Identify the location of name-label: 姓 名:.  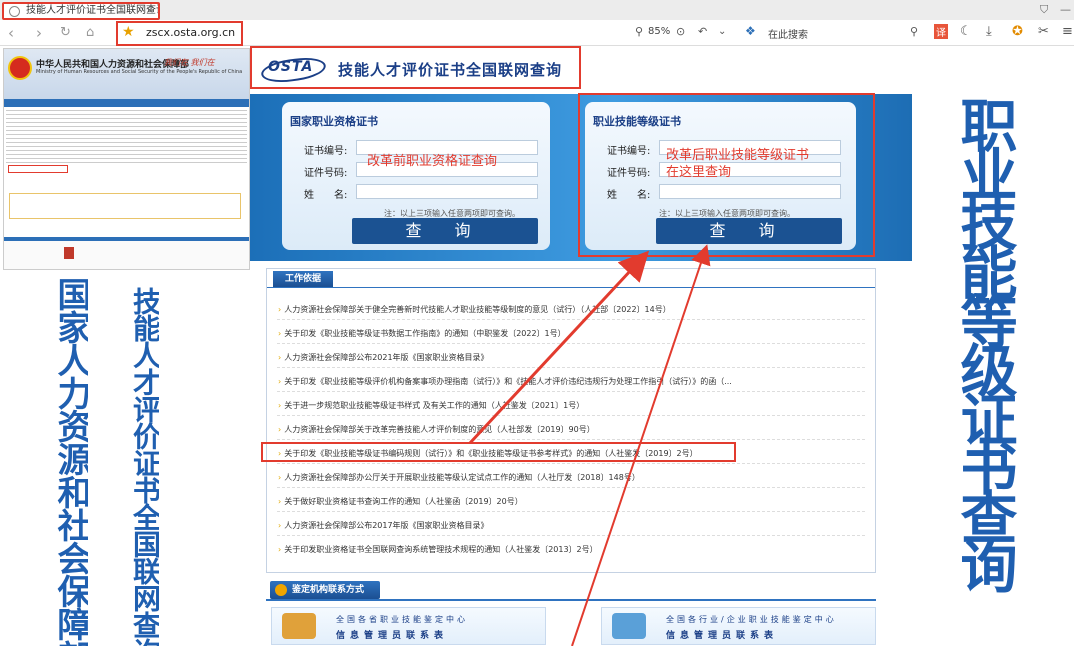
(326, 195).